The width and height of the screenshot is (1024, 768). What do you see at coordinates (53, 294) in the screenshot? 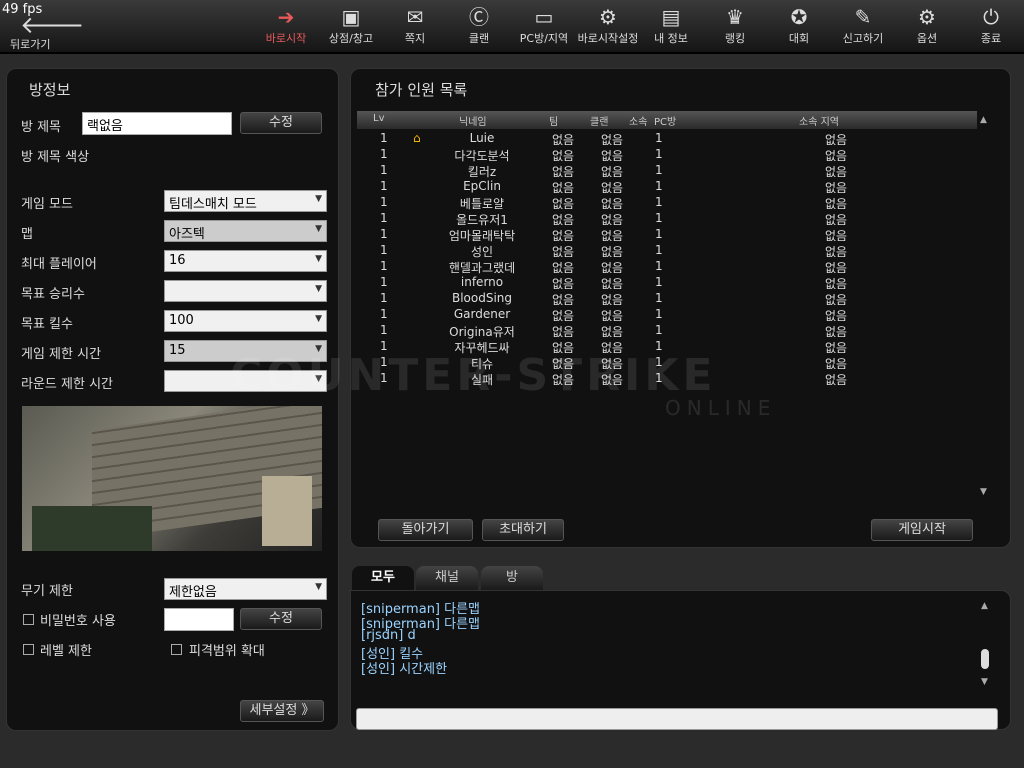
I see `setting-label: 목표 승리수` at bounding box center [53, 294].